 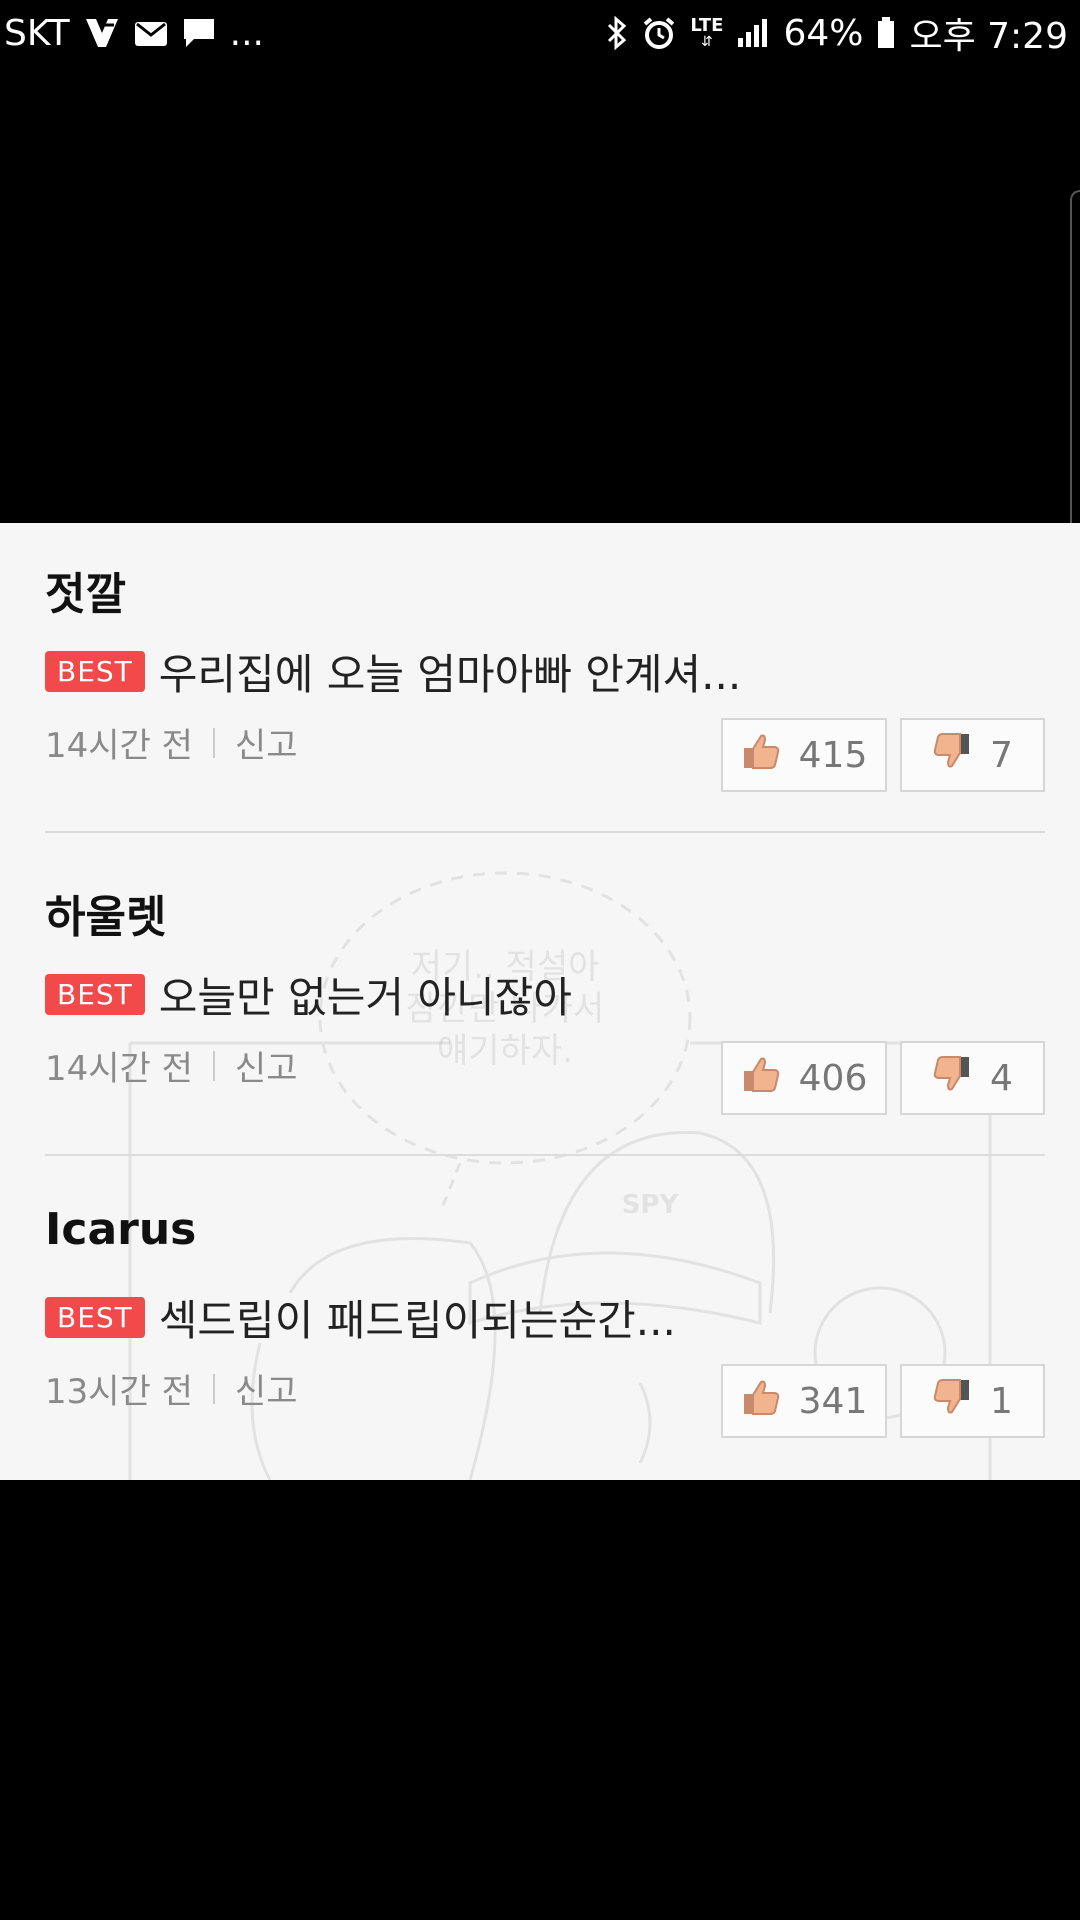 What do you see at coordinates (1001, 1401) in the screenshot?
I see `dislike-count: 1` at bounding box center [1001, 1401].